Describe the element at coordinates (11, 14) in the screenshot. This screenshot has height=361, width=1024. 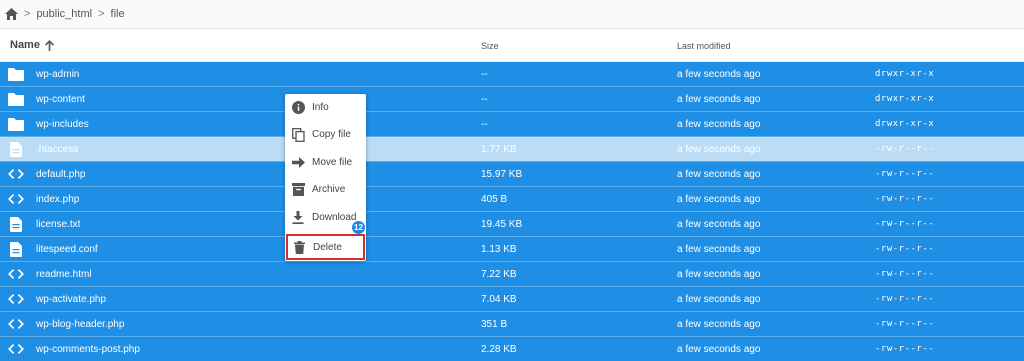
I see `home-icon` at that location.